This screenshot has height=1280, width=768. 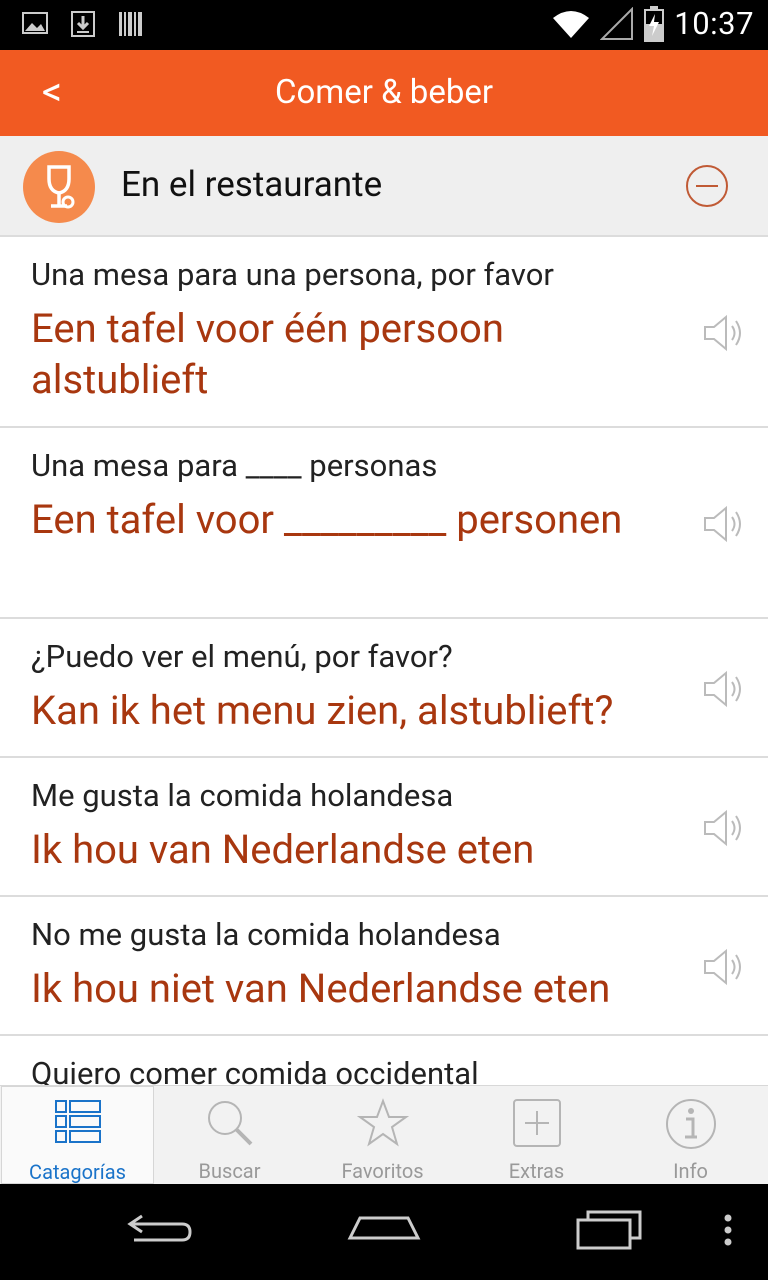 I want to click on search-icon, so click(x=229, y=1123).